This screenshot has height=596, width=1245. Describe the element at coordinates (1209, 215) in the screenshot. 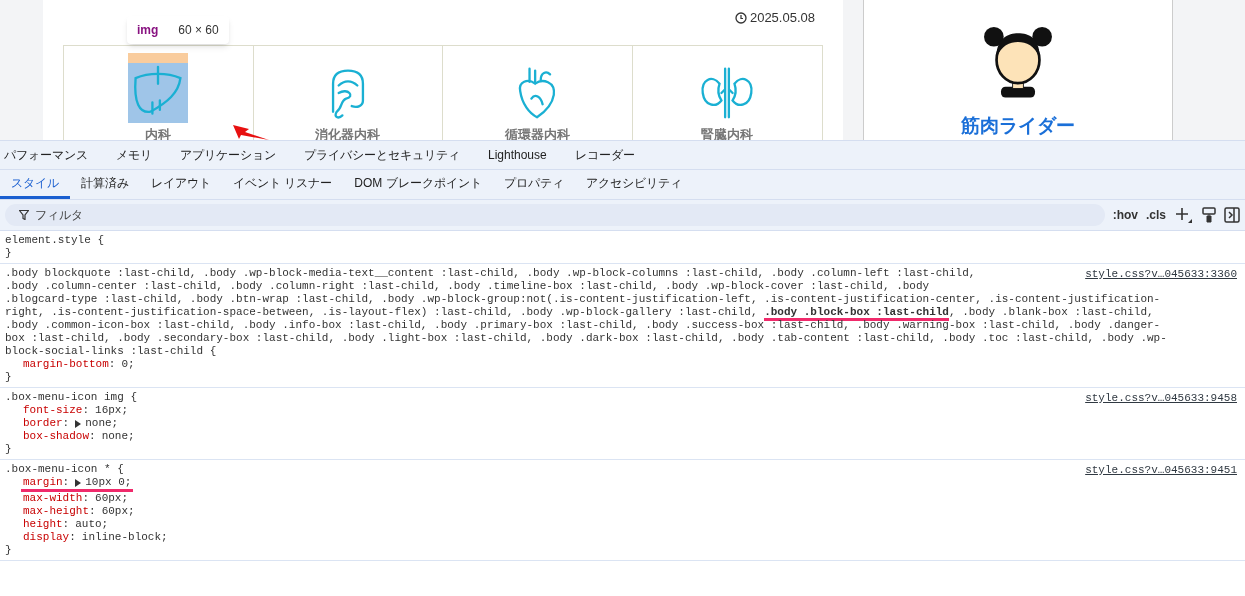

I see `paint-roller-icon` at that location.